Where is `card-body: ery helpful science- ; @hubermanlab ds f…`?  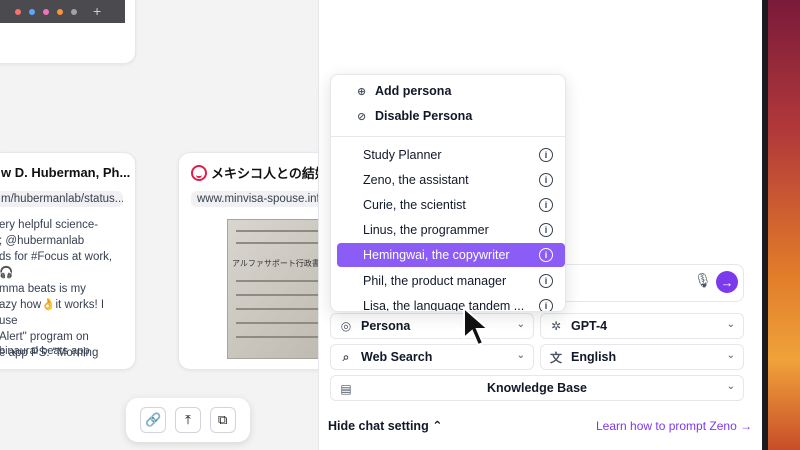
card-body: ery helpful science- ; @hubermanlab ds f… is located at coordinates (56, 289).